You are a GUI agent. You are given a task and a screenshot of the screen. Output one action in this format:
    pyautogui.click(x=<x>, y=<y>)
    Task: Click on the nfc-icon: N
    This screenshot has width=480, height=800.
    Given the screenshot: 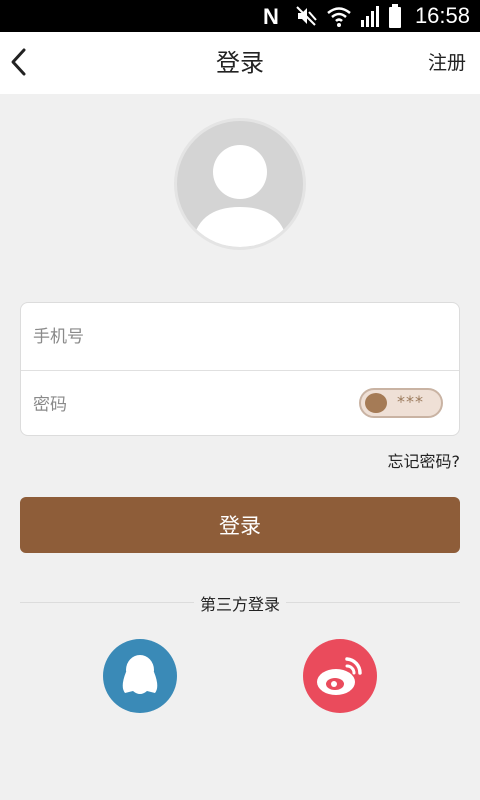 What is the action you would take?
    pyautogui.click(x=271, y=16)
    